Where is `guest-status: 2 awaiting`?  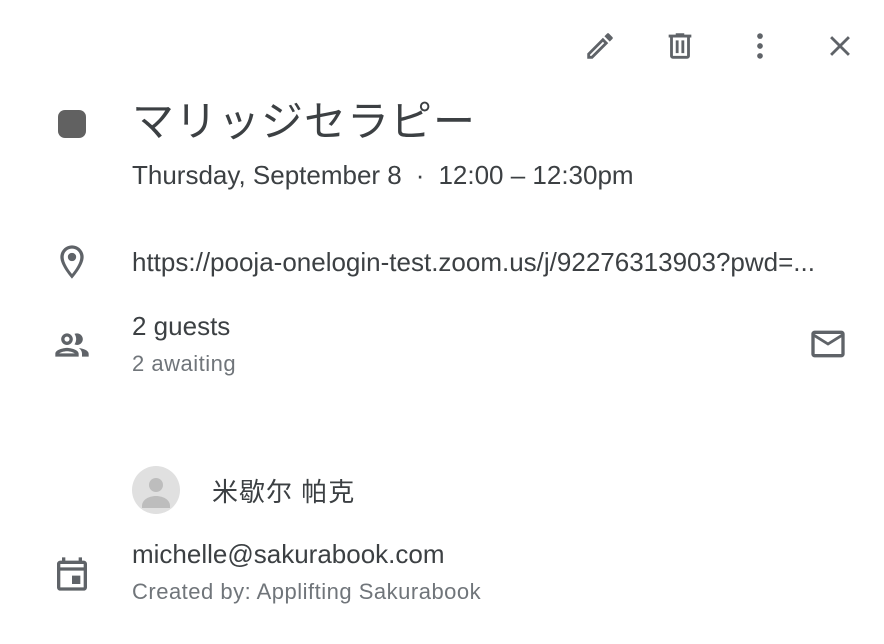
guest-status: 2 awaiting is located at coordinates (184, 363).